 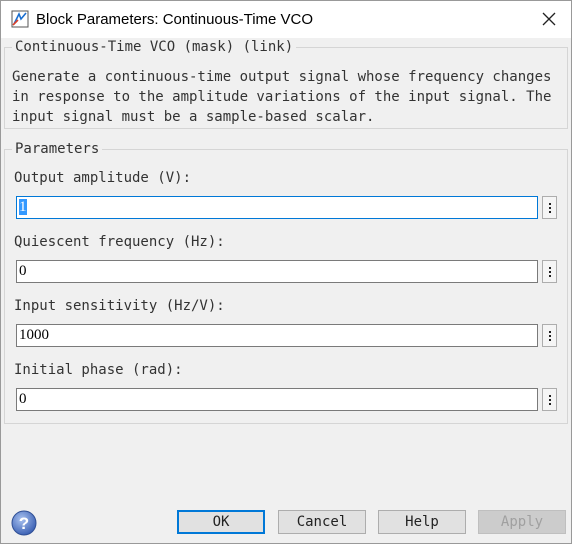 I want to click on help-button: Help, so click(x=422, y=522).